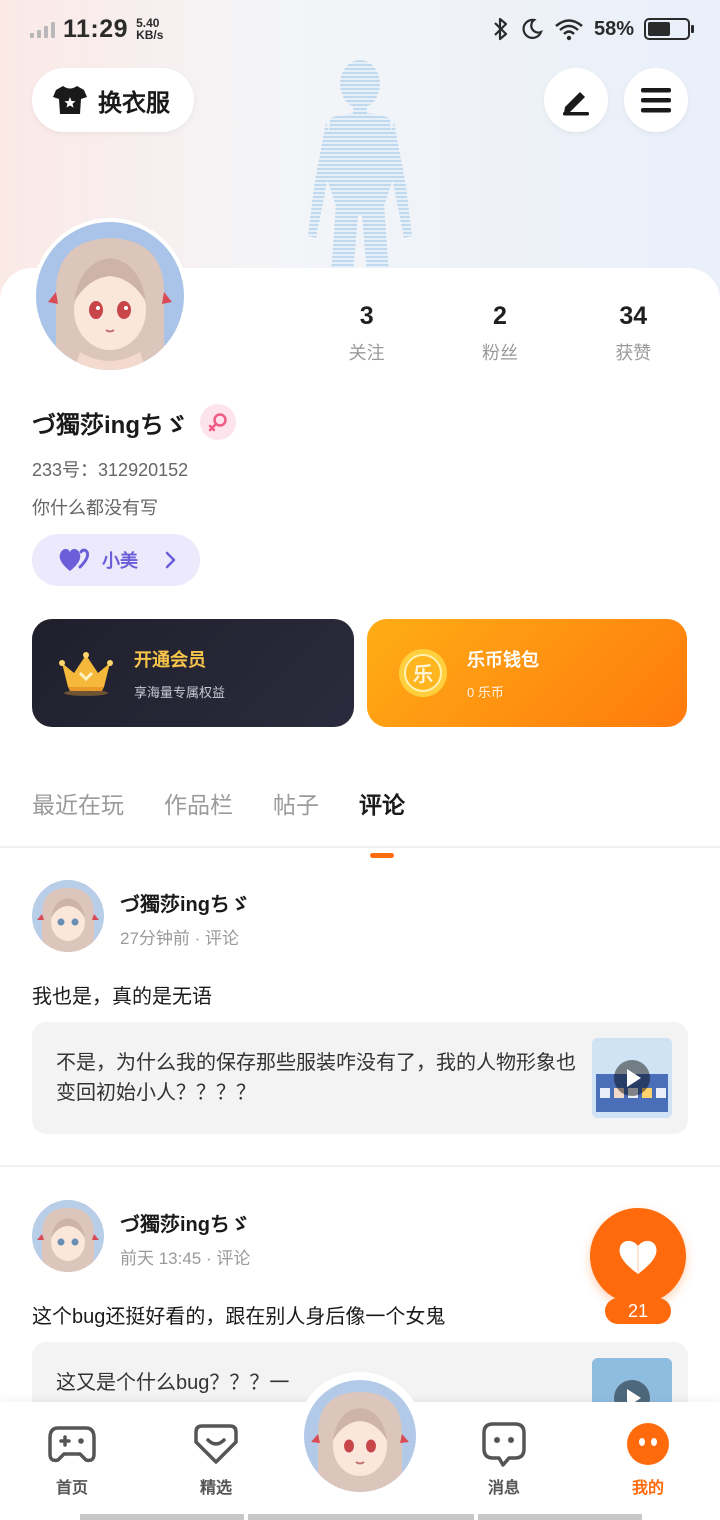 Image resolution: width=720 pixels, height=1520 pixels. What do you see at coordinates (633, 353) in the screenshot?
I see `stat-label: 获赞` at bounding box center [633, 353].